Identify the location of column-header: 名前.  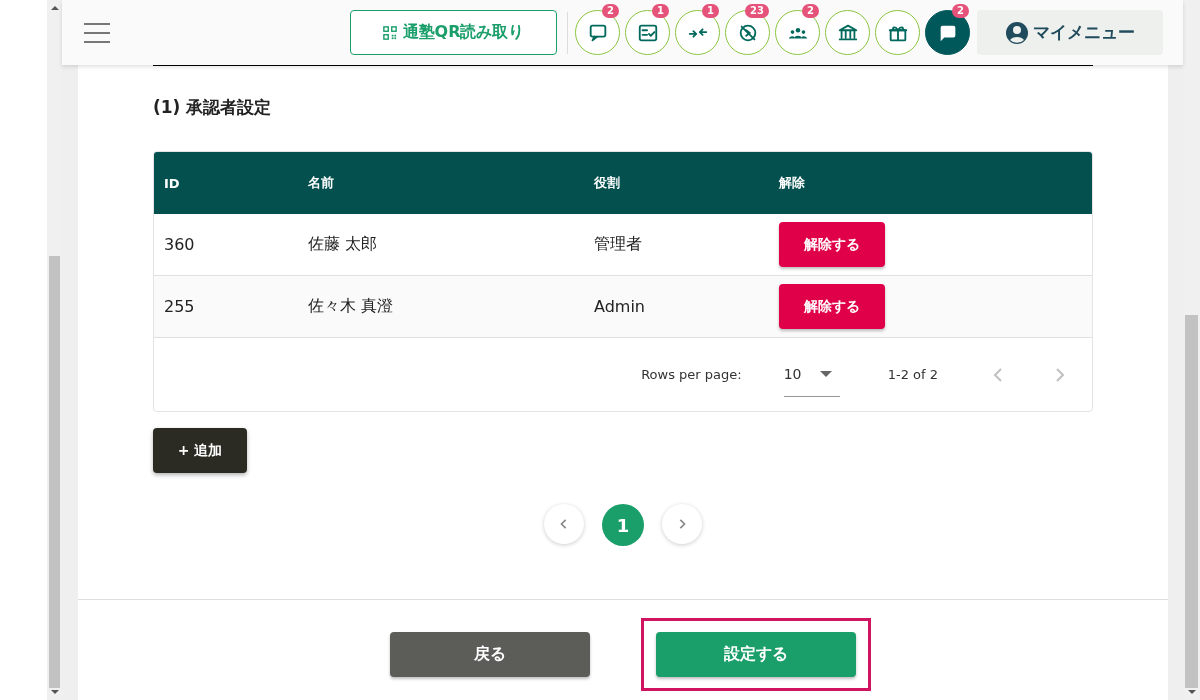
(321, 183).